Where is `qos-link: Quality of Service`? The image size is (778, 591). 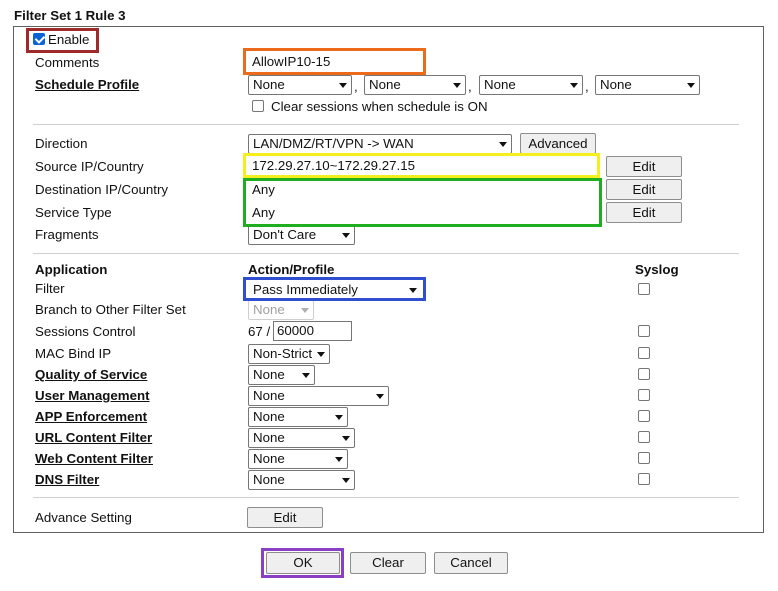
qos-link: Quality of Service is located at coordinates (91, 375).